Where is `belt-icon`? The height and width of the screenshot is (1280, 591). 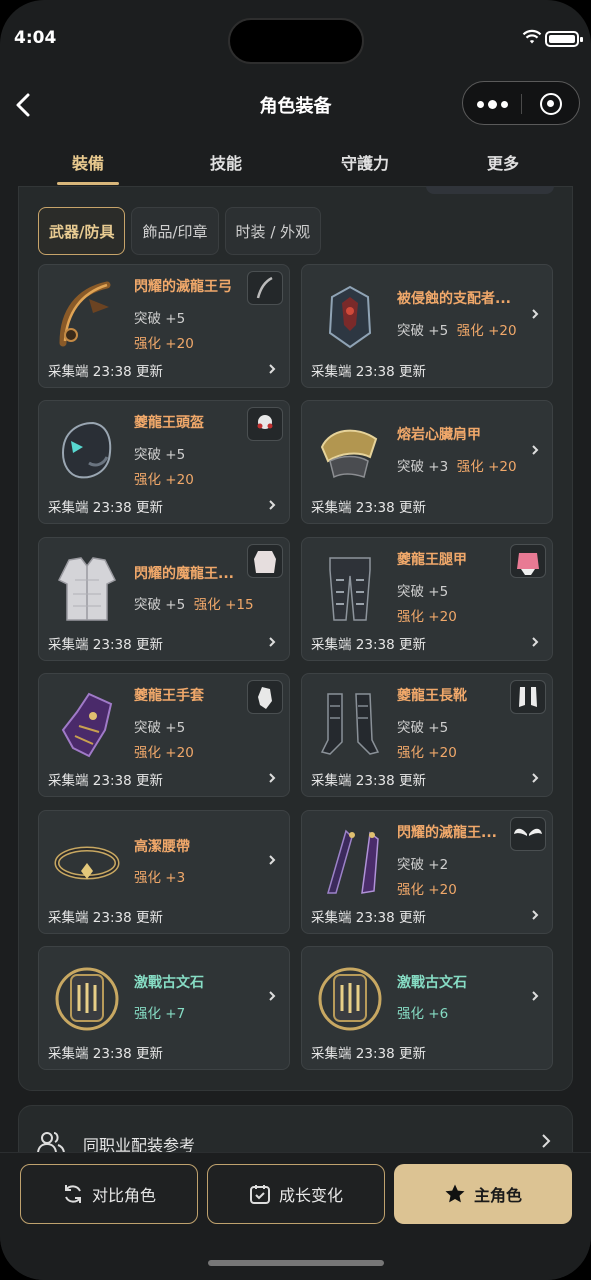
belt-icon is located at coordinates (87, 863).